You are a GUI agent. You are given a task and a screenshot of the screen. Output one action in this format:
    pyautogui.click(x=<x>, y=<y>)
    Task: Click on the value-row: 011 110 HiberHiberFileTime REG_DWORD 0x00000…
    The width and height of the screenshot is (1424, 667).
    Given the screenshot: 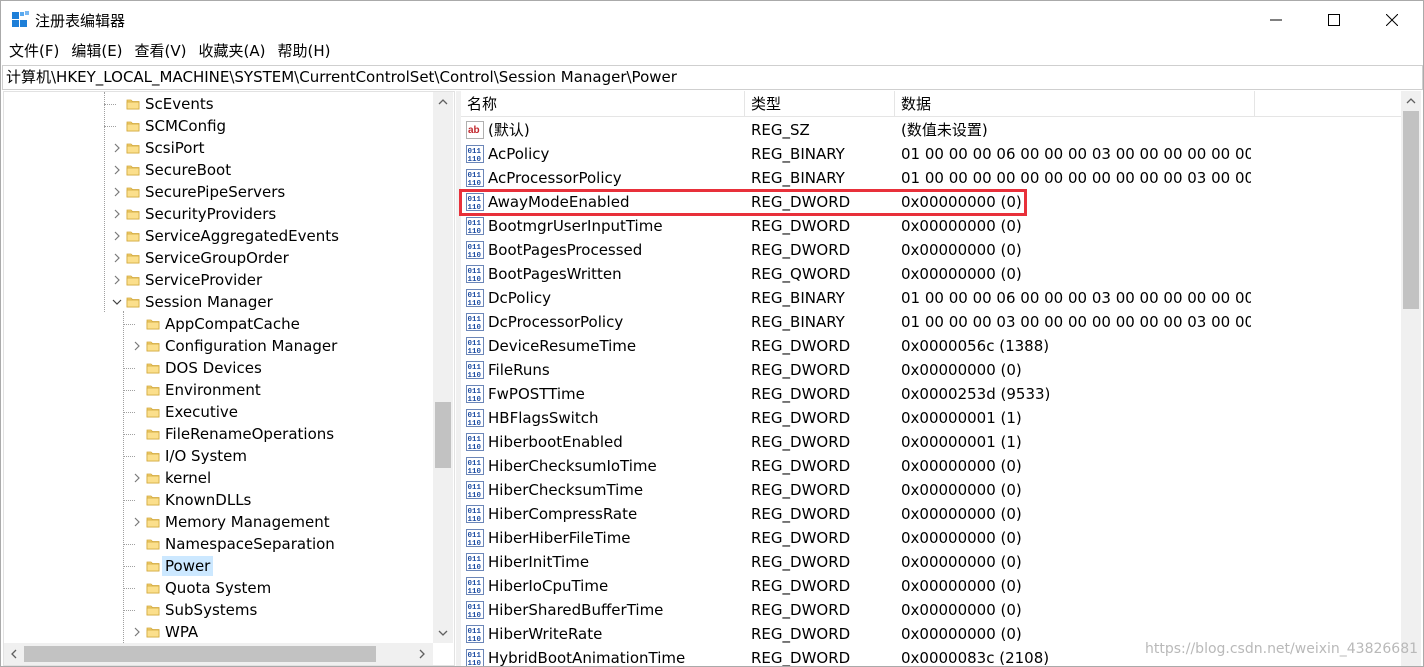 What is the action you would take?
    pyautogui.click(x=931, y=538)
    